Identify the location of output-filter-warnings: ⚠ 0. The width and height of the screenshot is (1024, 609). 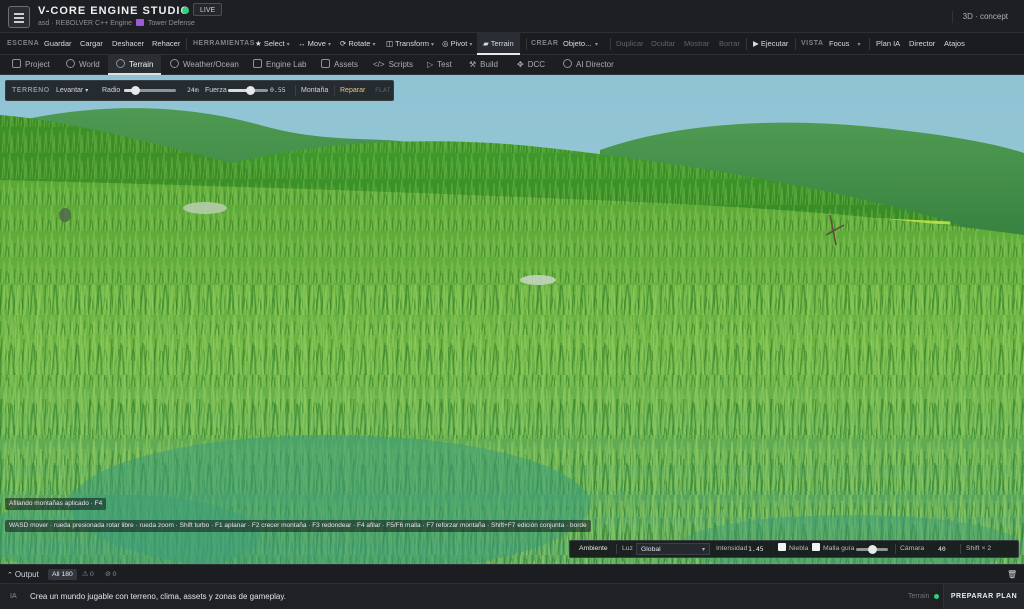
(88, 574).